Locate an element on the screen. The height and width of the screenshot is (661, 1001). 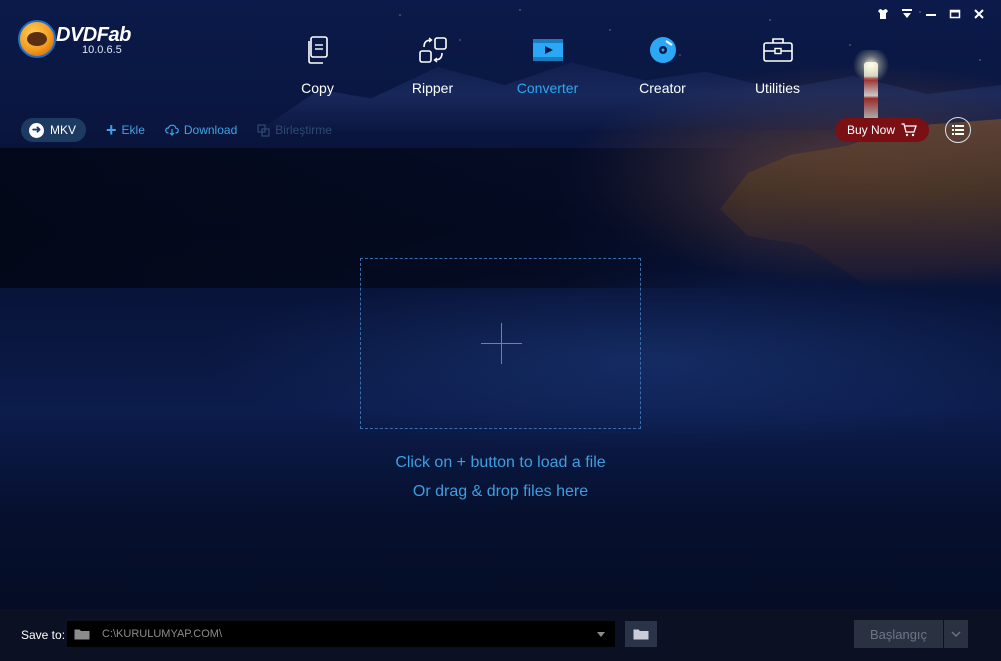
toolbar: ➜ MKV + Ekle Download Birleştirme is located at coordinates (176, 130).